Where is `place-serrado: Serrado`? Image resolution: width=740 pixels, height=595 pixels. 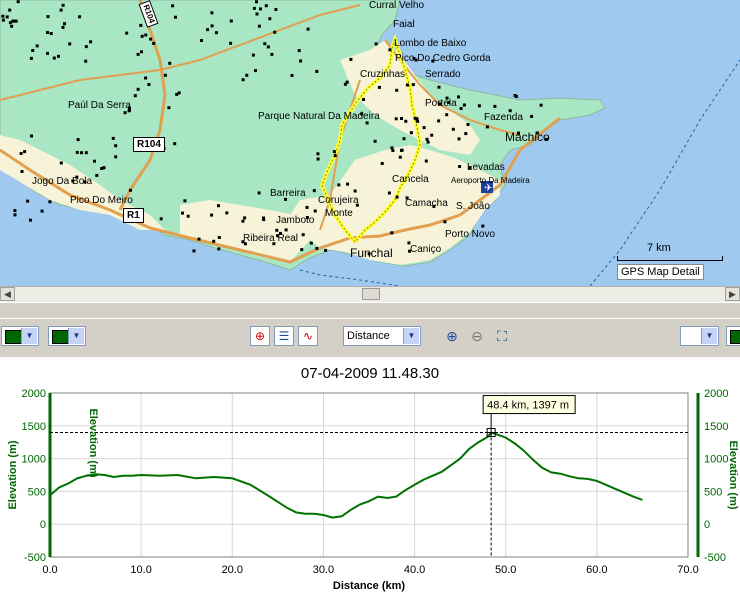
place-serrado: Serrado is located at coordinates (443, 74).